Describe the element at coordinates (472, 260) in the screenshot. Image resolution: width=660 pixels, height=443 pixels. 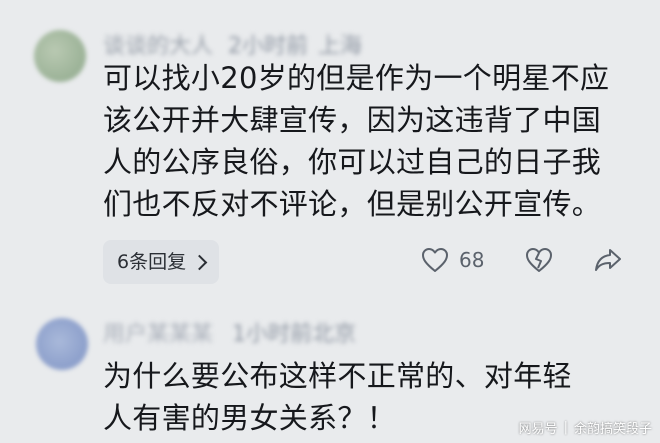
I see `like-count: 68` at that location.